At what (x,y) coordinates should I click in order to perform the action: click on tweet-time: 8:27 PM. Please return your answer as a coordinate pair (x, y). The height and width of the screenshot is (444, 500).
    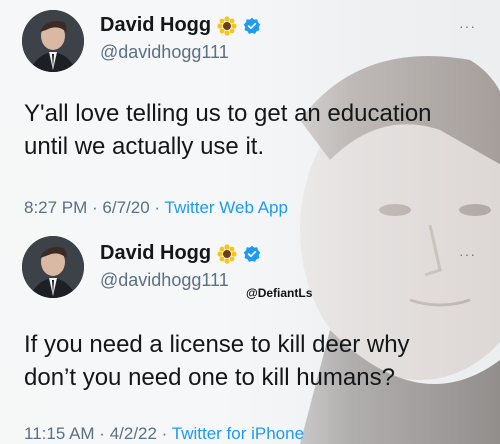
    Looking at the image, I should click on (55, 207).